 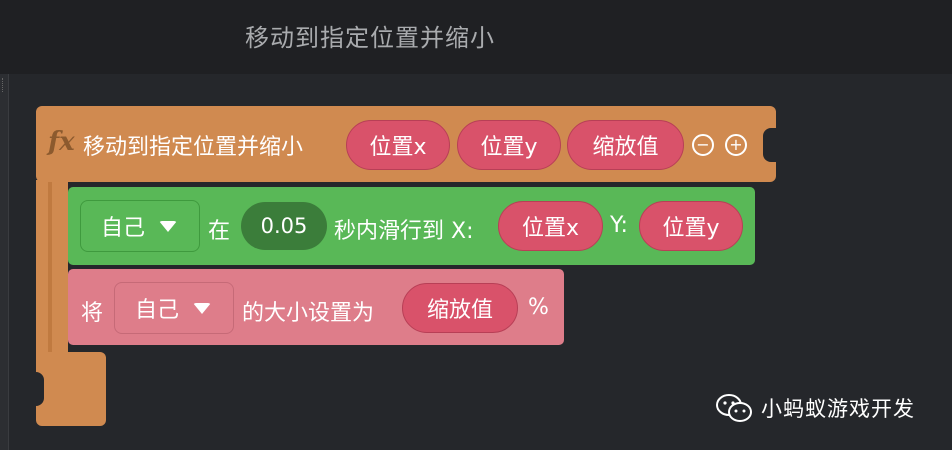 I want to click on glide-text-label: 秒内滑行到 X:, so click(x=404, y=231).